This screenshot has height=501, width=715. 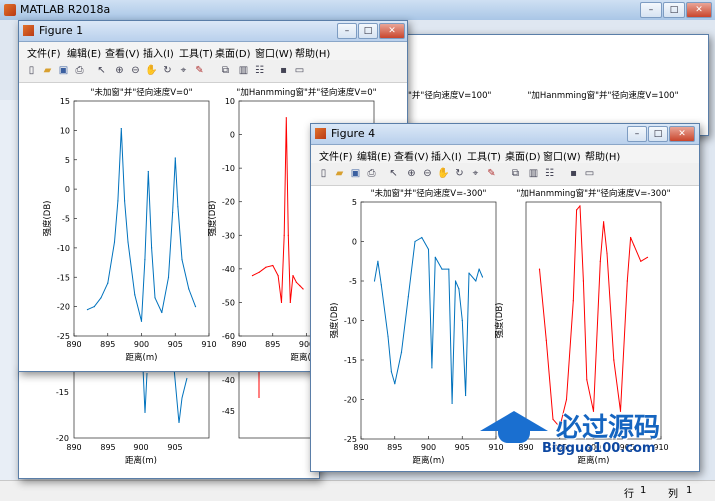 I want to click on bg-xlabel: 距离(m), so click(x=141, y=460).